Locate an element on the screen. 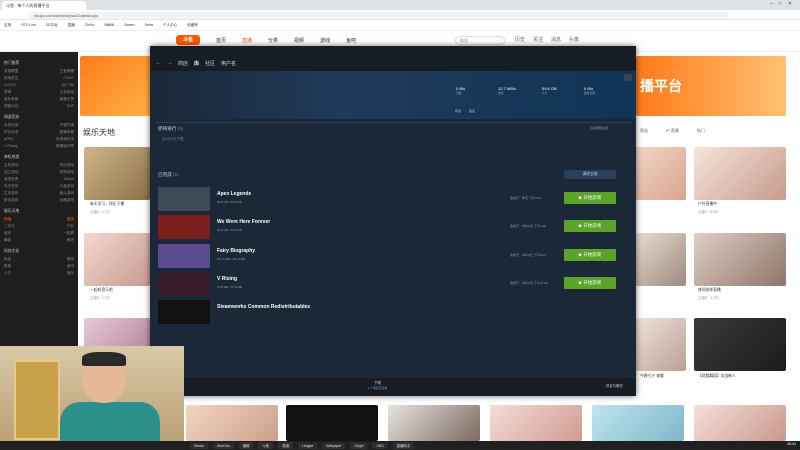  game-name: We Were Here Forever is located at coordinates (243, 222).